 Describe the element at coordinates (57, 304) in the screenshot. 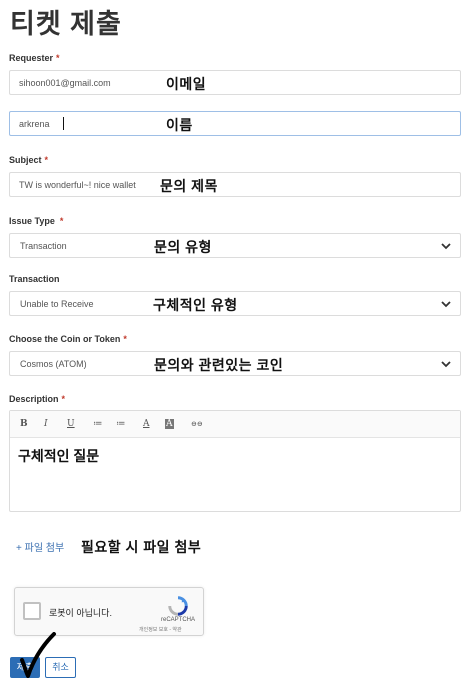

I see `transaction-value: Unable to Receive` at that location.